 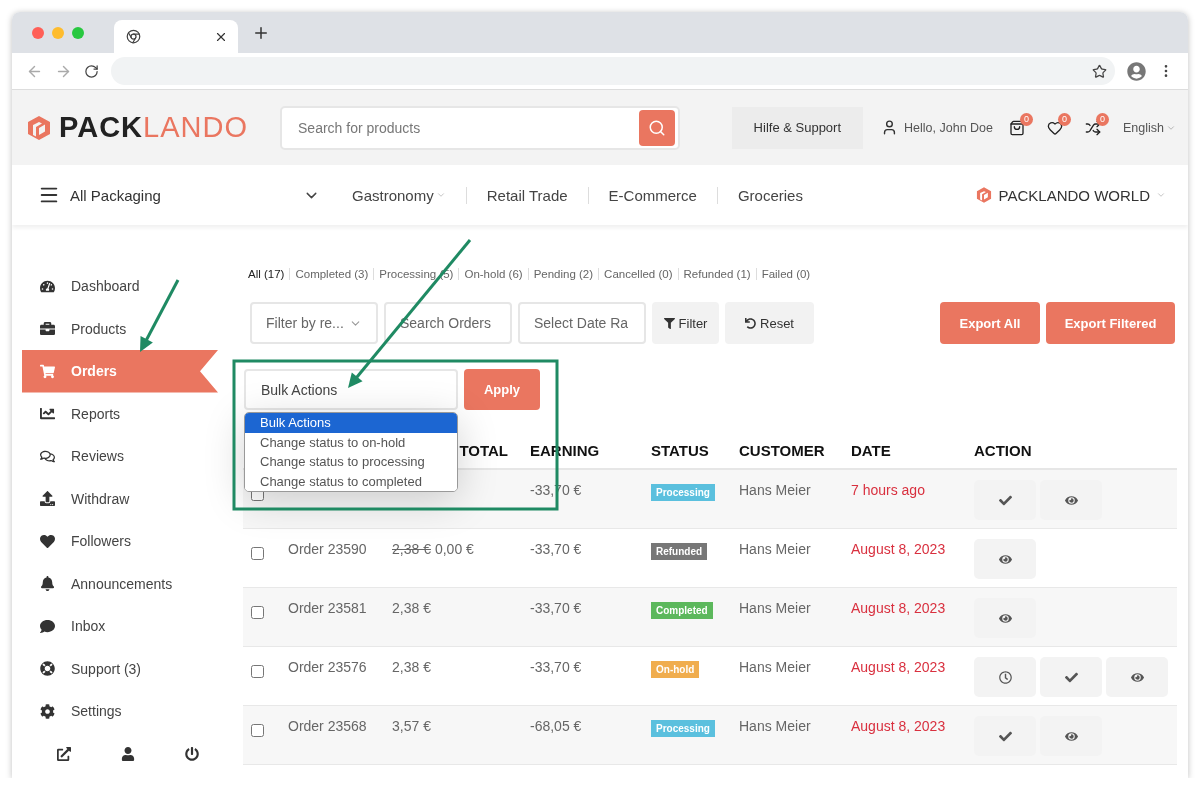 What do you see at coordinates (120, 711) in the screenshot?
I see `sidebar-item: Settings` at bounding box center [120, 711].